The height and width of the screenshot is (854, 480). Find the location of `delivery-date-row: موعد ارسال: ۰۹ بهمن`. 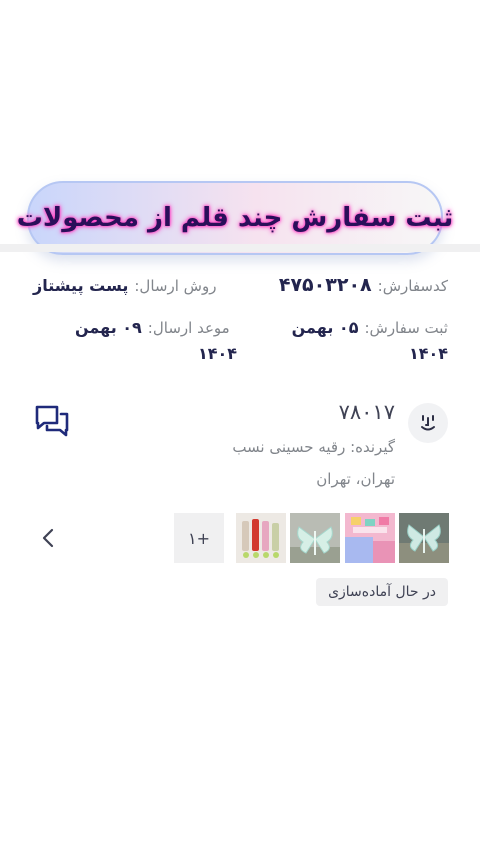

delivery-date-row: موعد ارسال: ۰۹ بهمن is located at coordinates (152, 327).